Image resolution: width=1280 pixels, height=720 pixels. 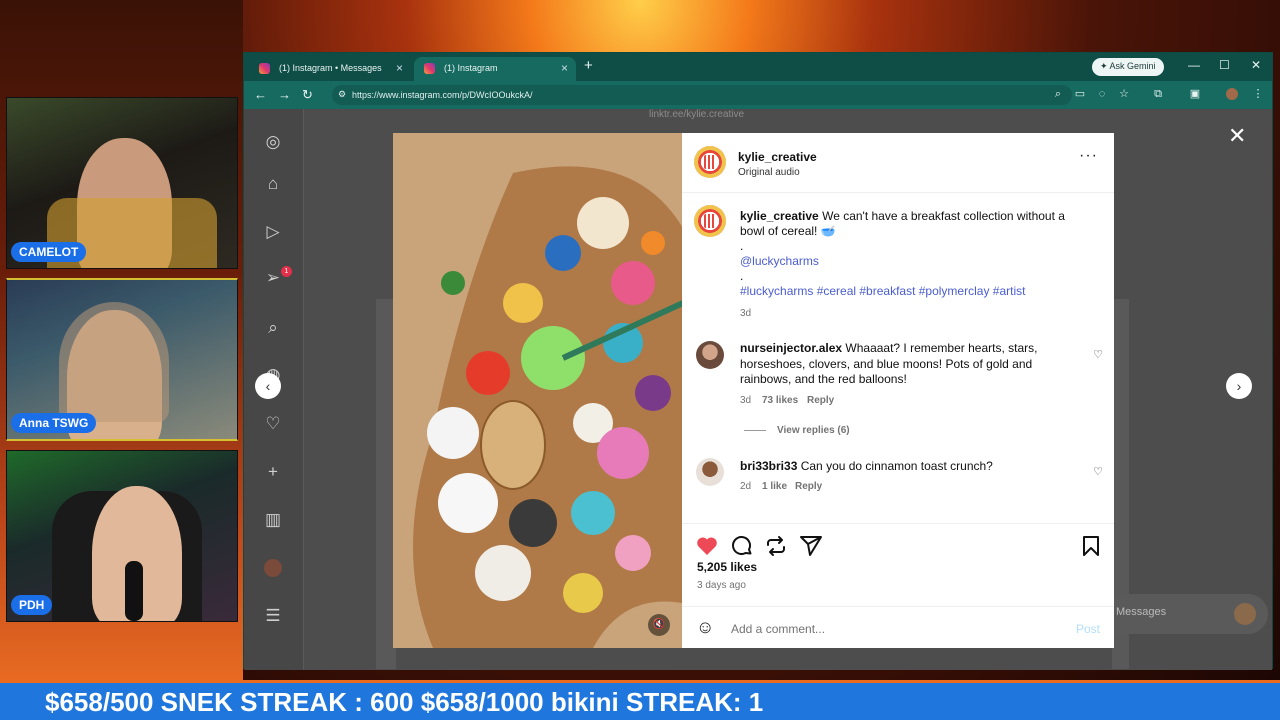 What do you see at coordinates (1091, 546) in the screenshot?
I see `save-bookmark-icon` at bounding box center [1091, 546].